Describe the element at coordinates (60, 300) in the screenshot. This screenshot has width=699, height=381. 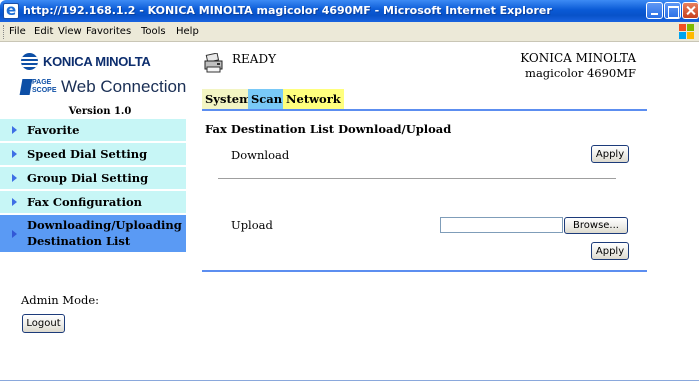
I see `admin-mode-label: Admin Mode:` at that location.